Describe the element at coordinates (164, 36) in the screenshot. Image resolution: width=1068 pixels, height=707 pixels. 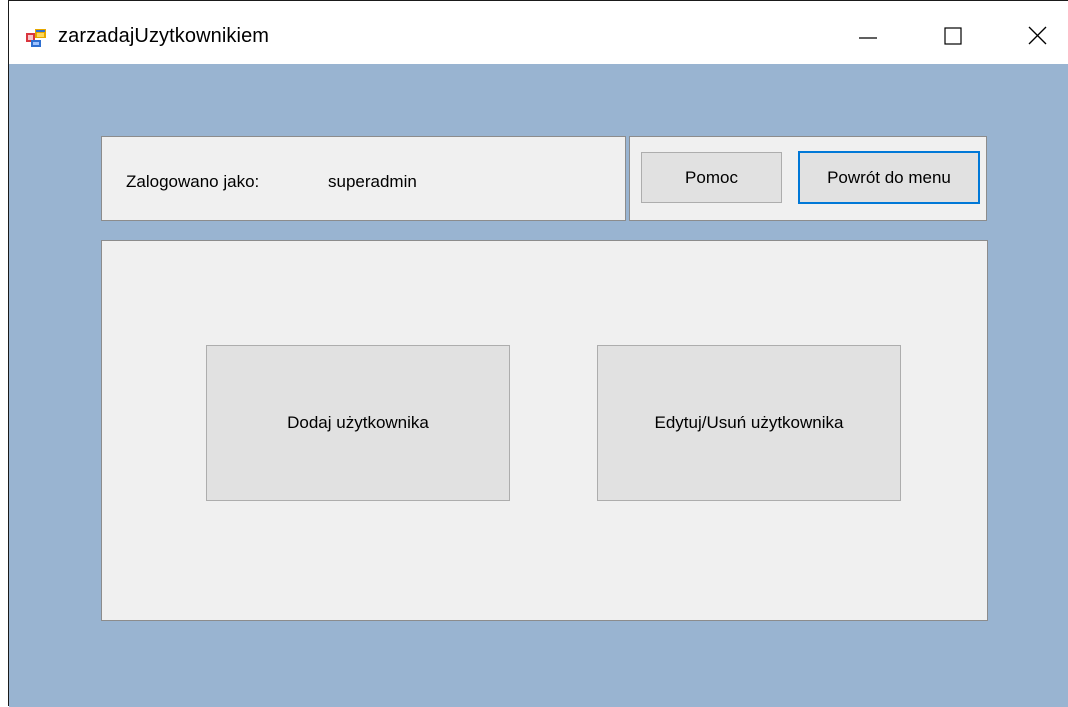
I see `window-title: zarzadajUzytkownikiem` at that location.